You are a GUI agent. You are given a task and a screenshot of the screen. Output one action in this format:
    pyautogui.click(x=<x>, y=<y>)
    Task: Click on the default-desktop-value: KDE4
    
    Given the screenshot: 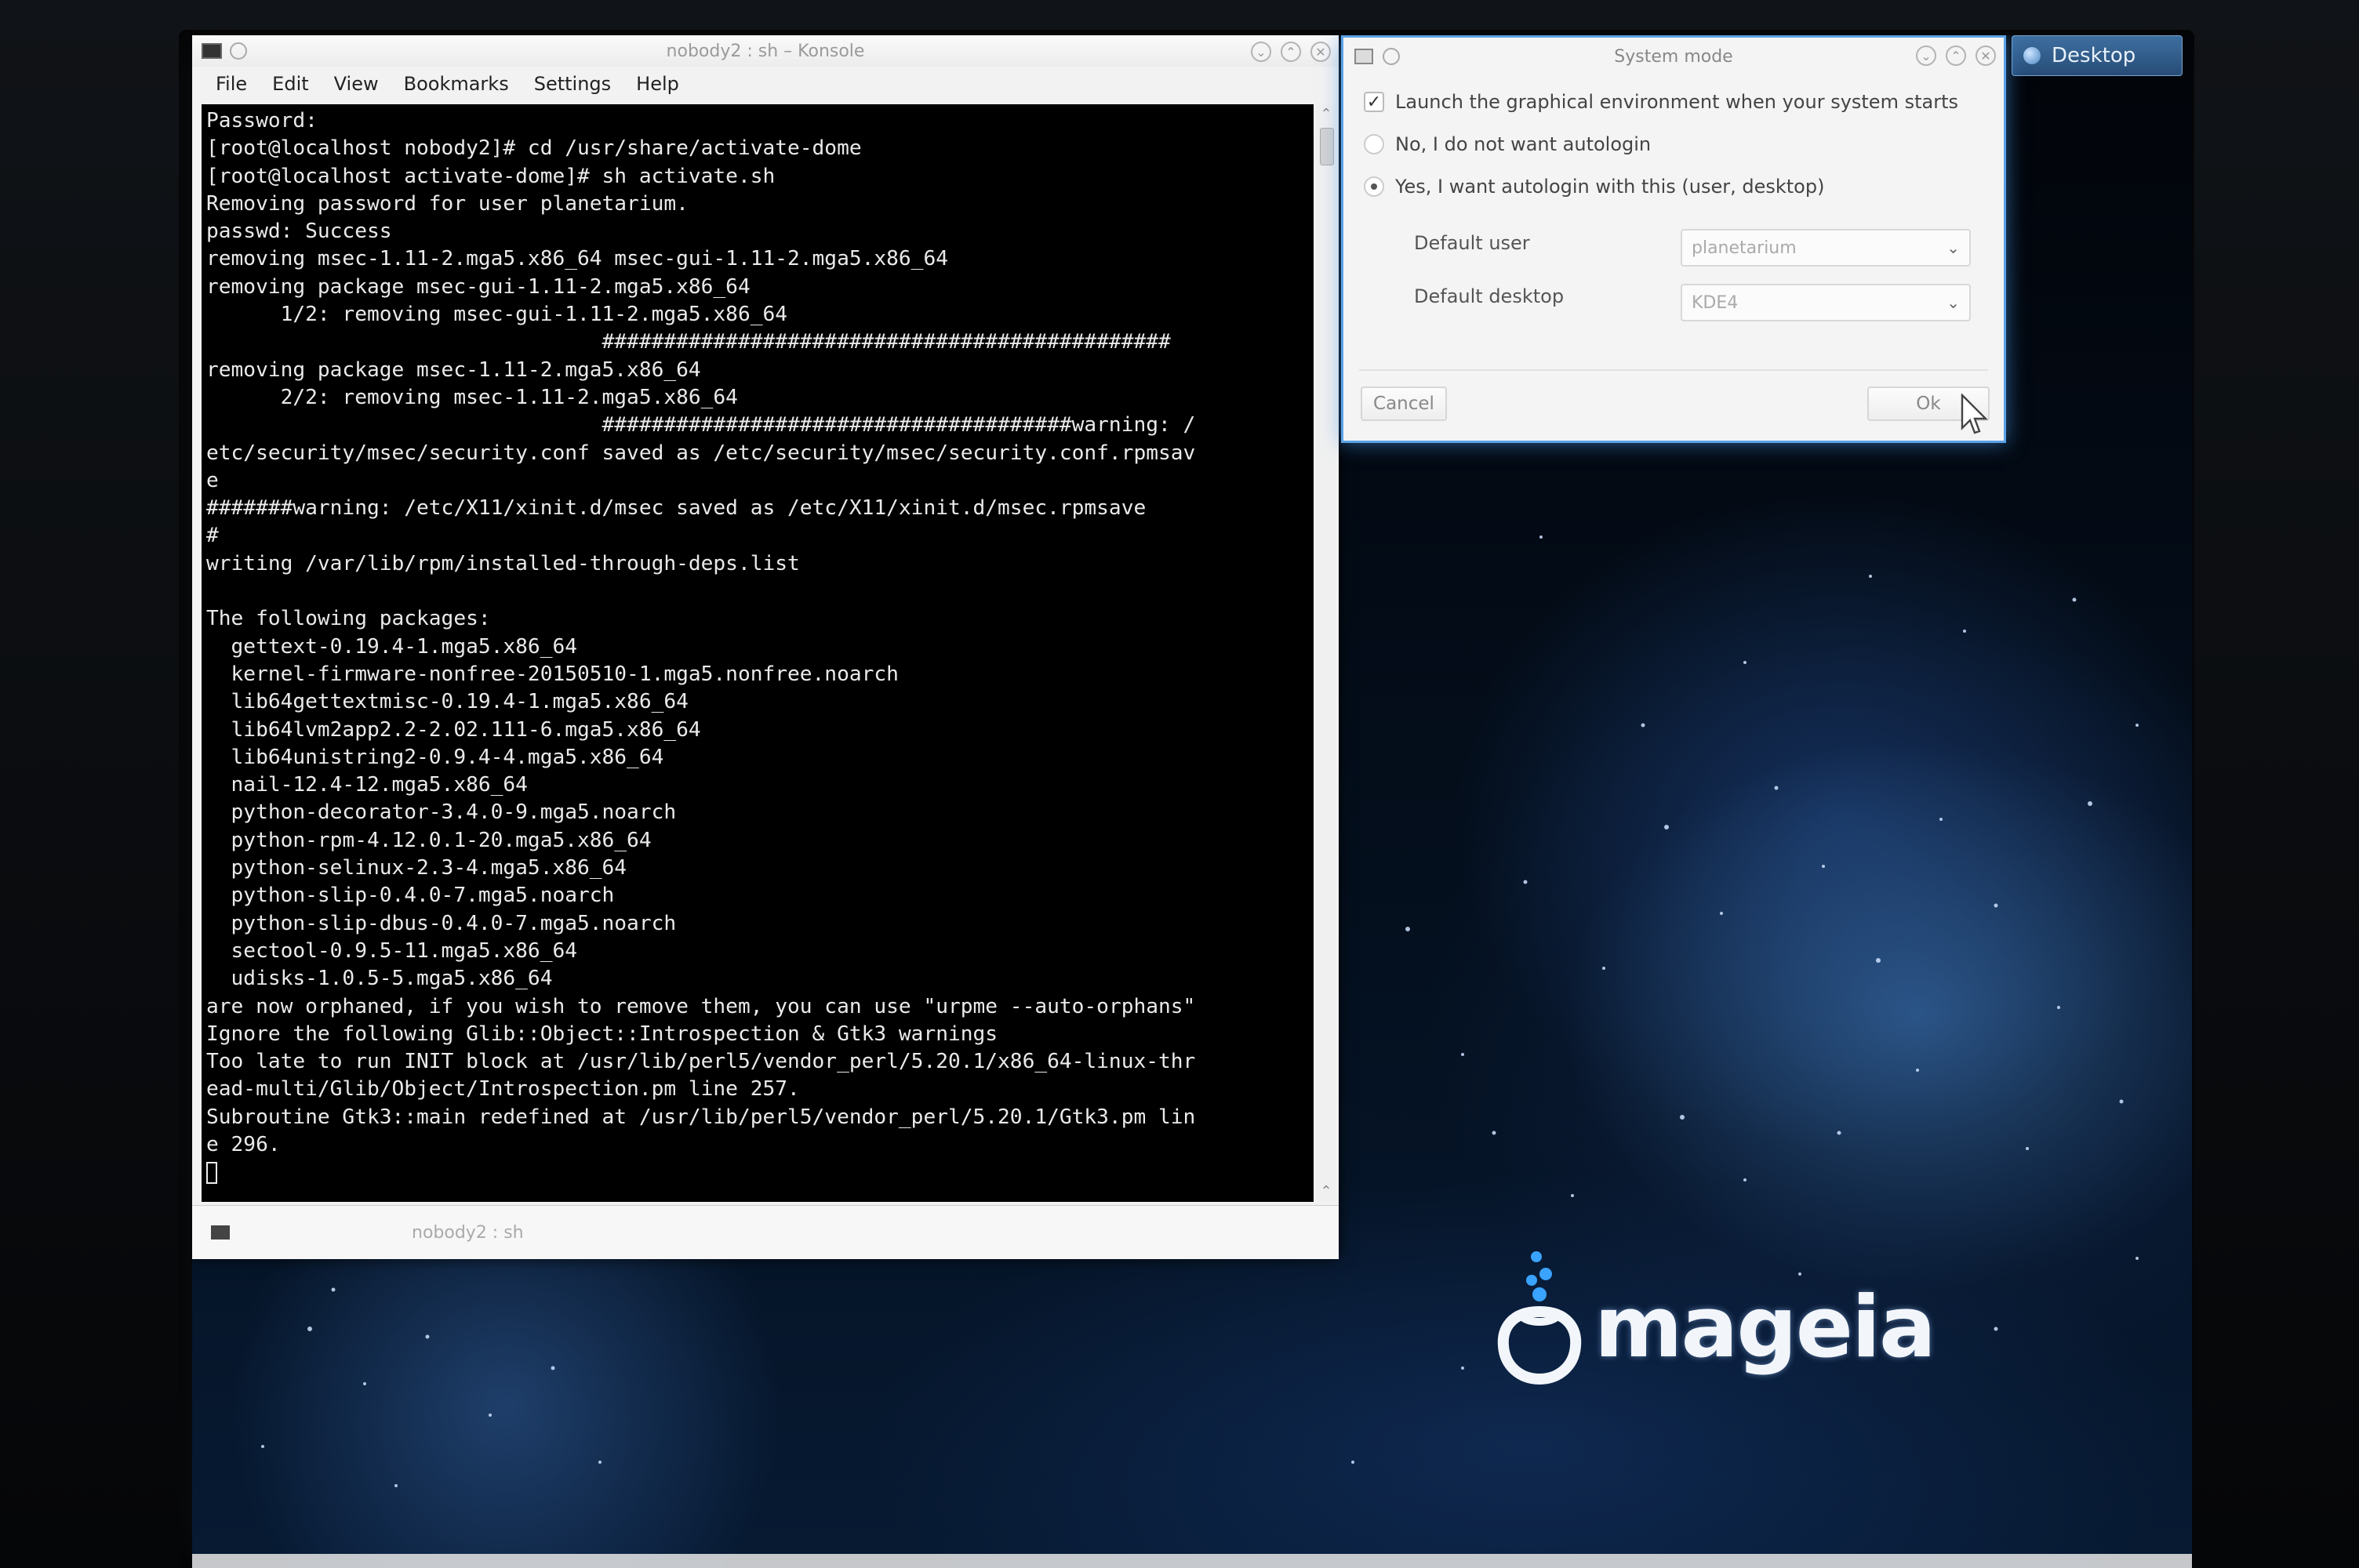 What is the action you would take?
    pyautogui.click(x=1715, y=302)
    